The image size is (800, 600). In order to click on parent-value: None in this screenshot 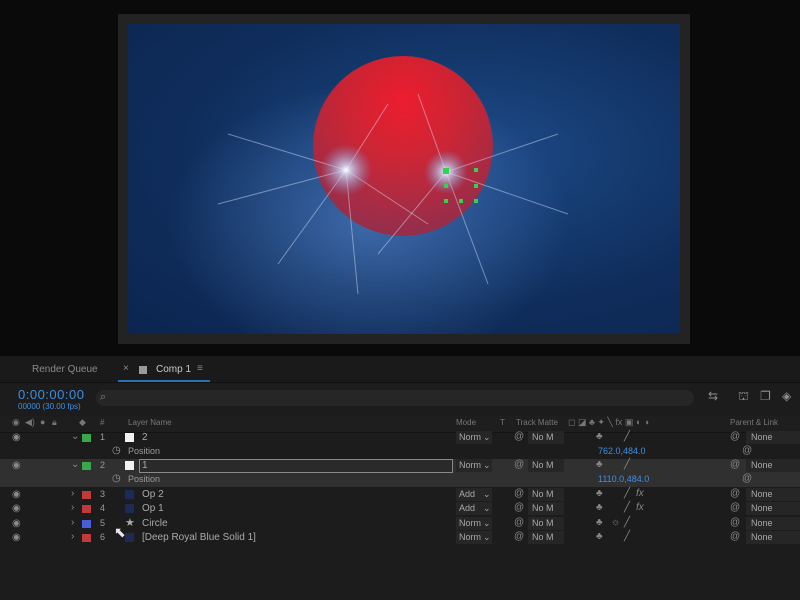, I will do `click(762, 508)`.